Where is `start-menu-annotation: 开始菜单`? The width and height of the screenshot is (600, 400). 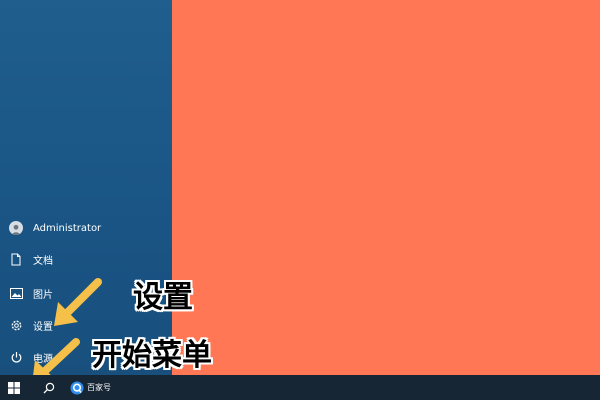 start-menu-annotation: 开始菜单 is located at coordinates (152, 355).